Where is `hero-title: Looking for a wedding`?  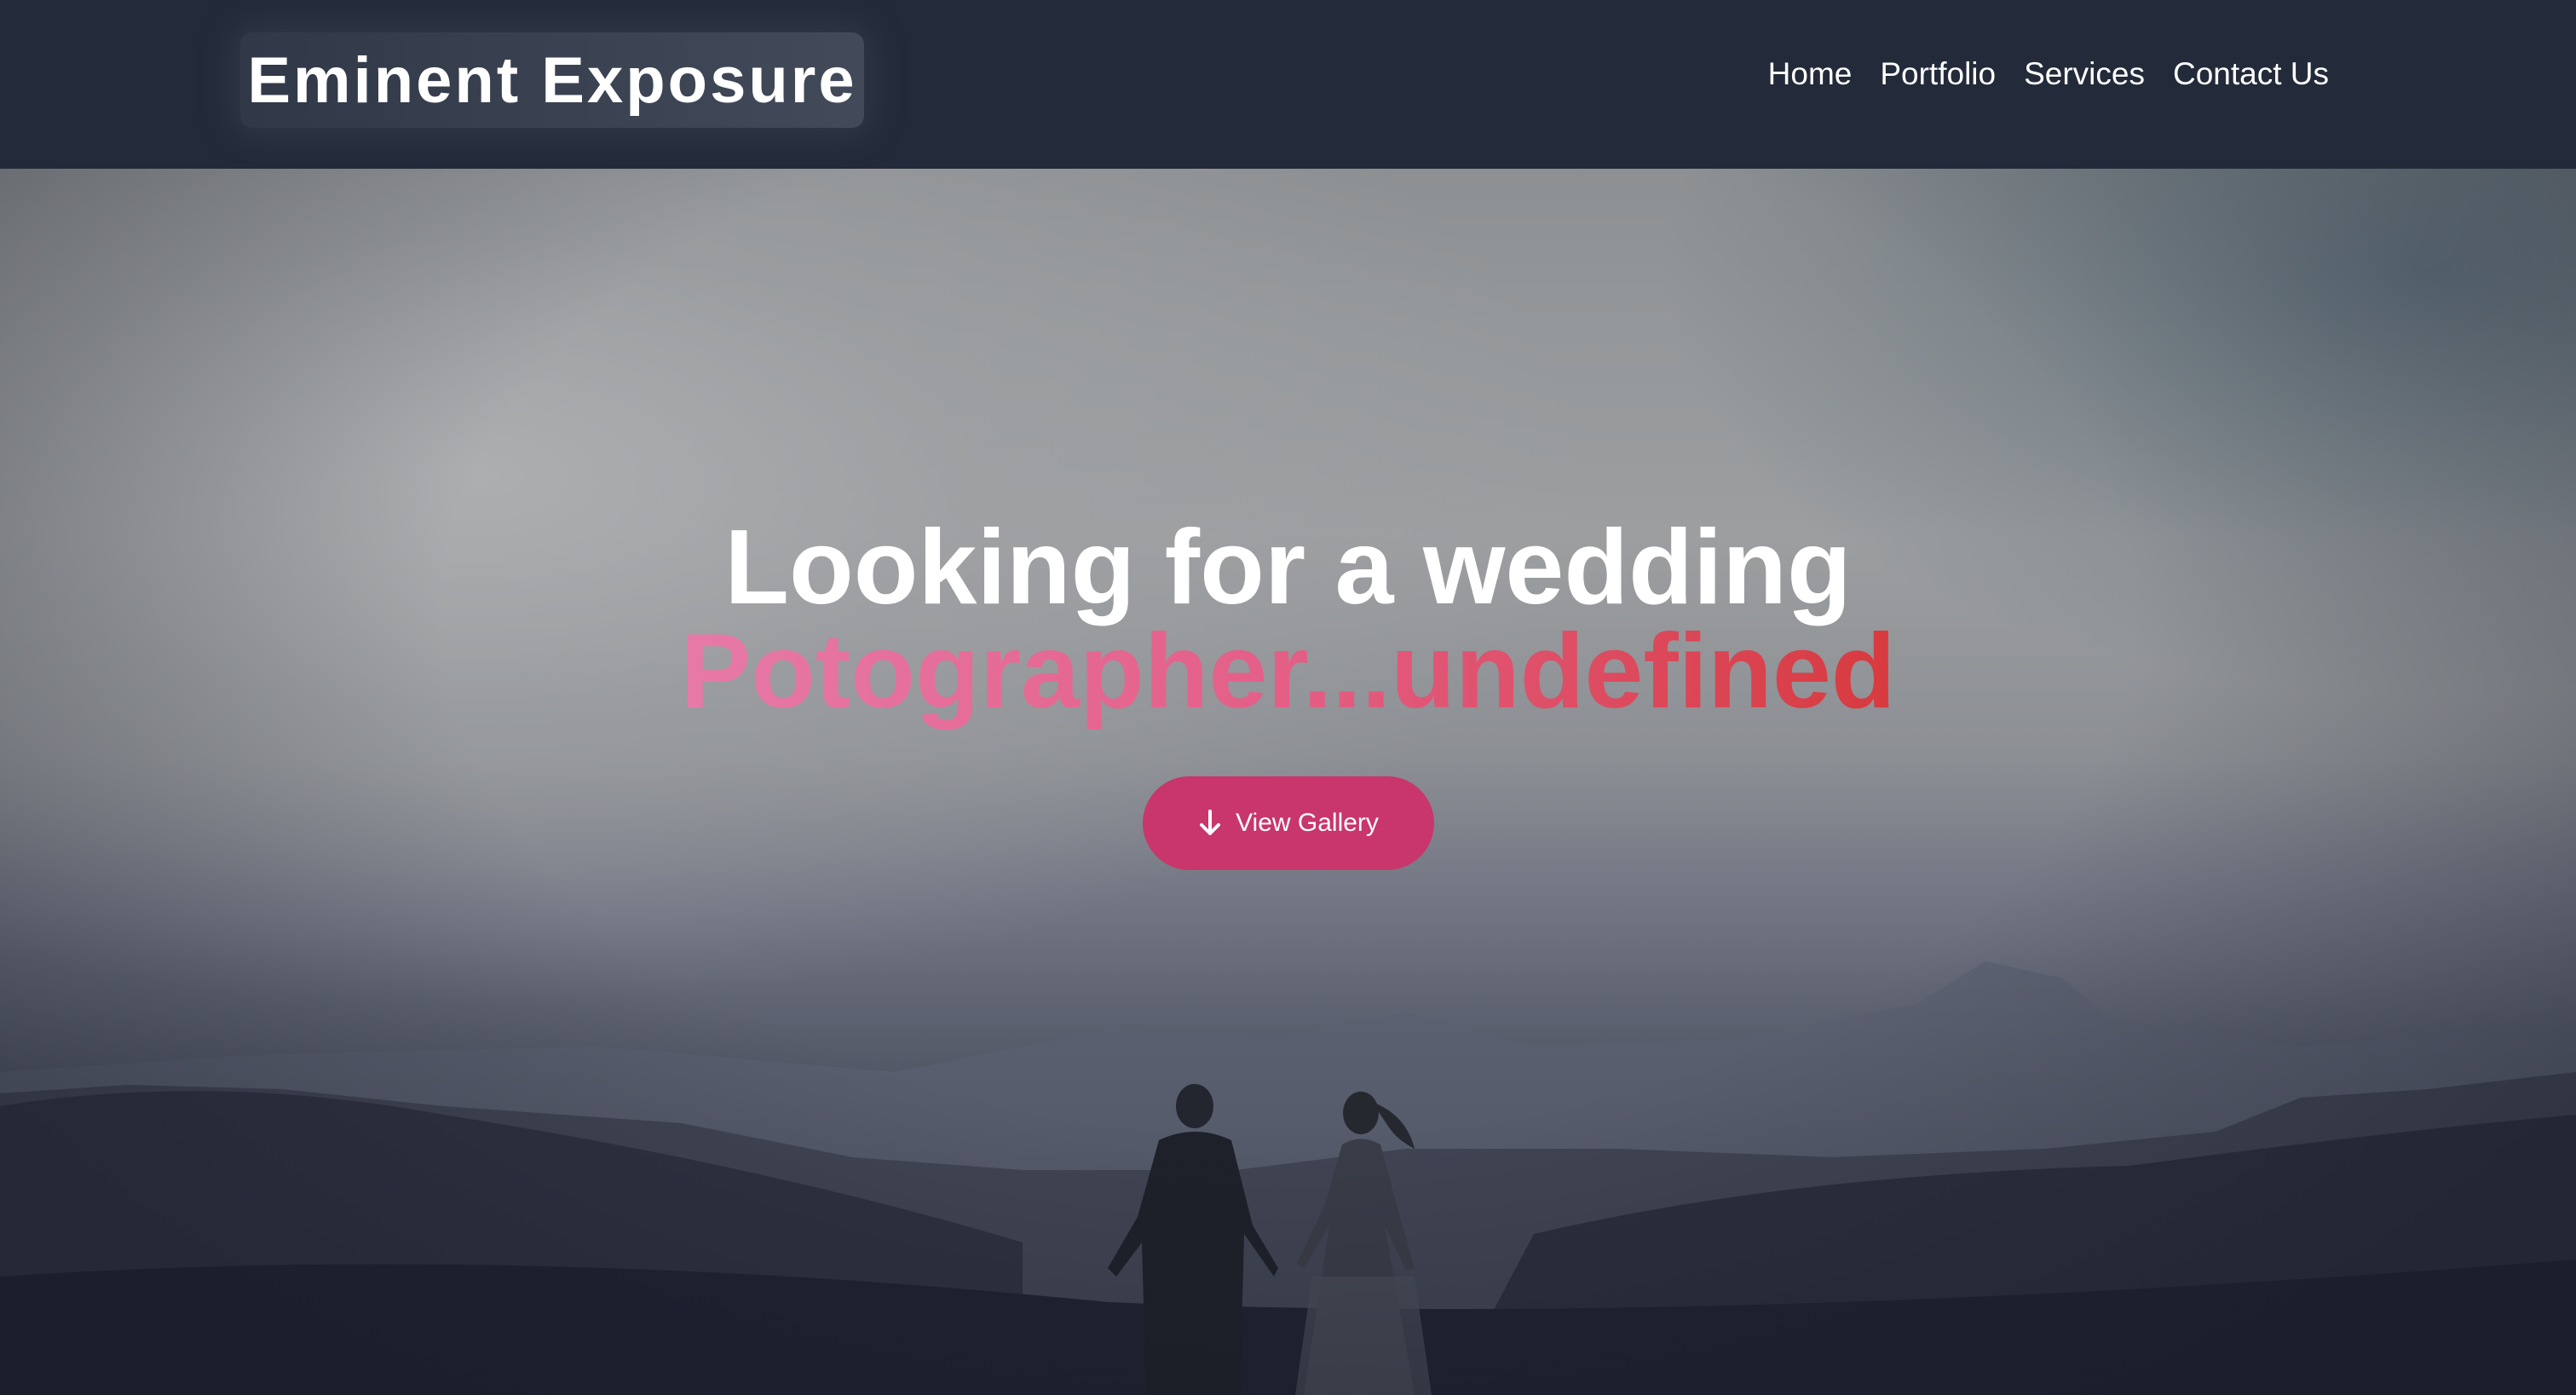 hero-title: Looking for a wedding is located at coordinates (1288, 567).